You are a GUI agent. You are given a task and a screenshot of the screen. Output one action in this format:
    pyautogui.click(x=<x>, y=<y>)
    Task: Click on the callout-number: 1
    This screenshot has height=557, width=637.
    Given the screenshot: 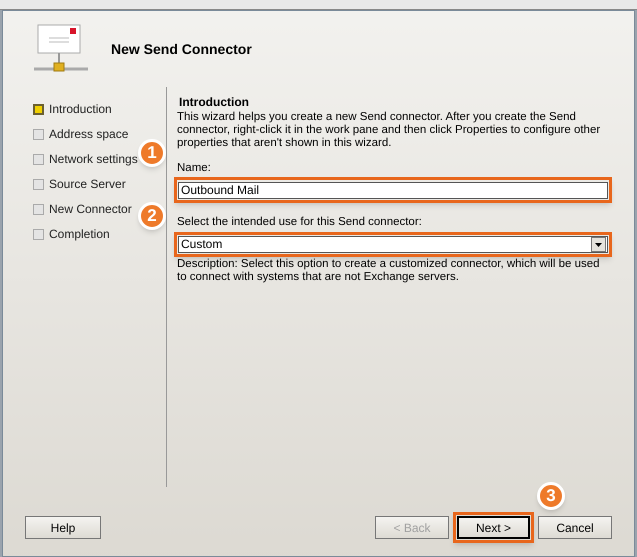 What is the action you would take?
    pyautogui.click(x=152, y=153)
    